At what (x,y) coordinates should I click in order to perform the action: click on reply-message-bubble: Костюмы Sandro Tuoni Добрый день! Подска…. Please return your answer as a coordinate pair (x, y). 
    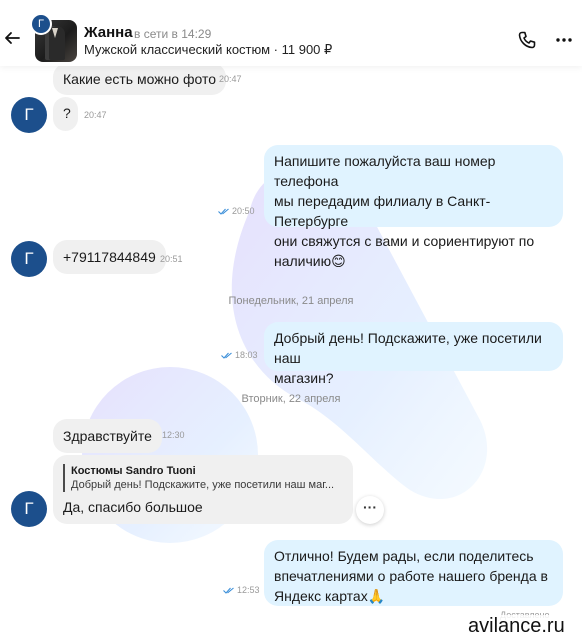
    Looking at the image, I should click on (203, 489).